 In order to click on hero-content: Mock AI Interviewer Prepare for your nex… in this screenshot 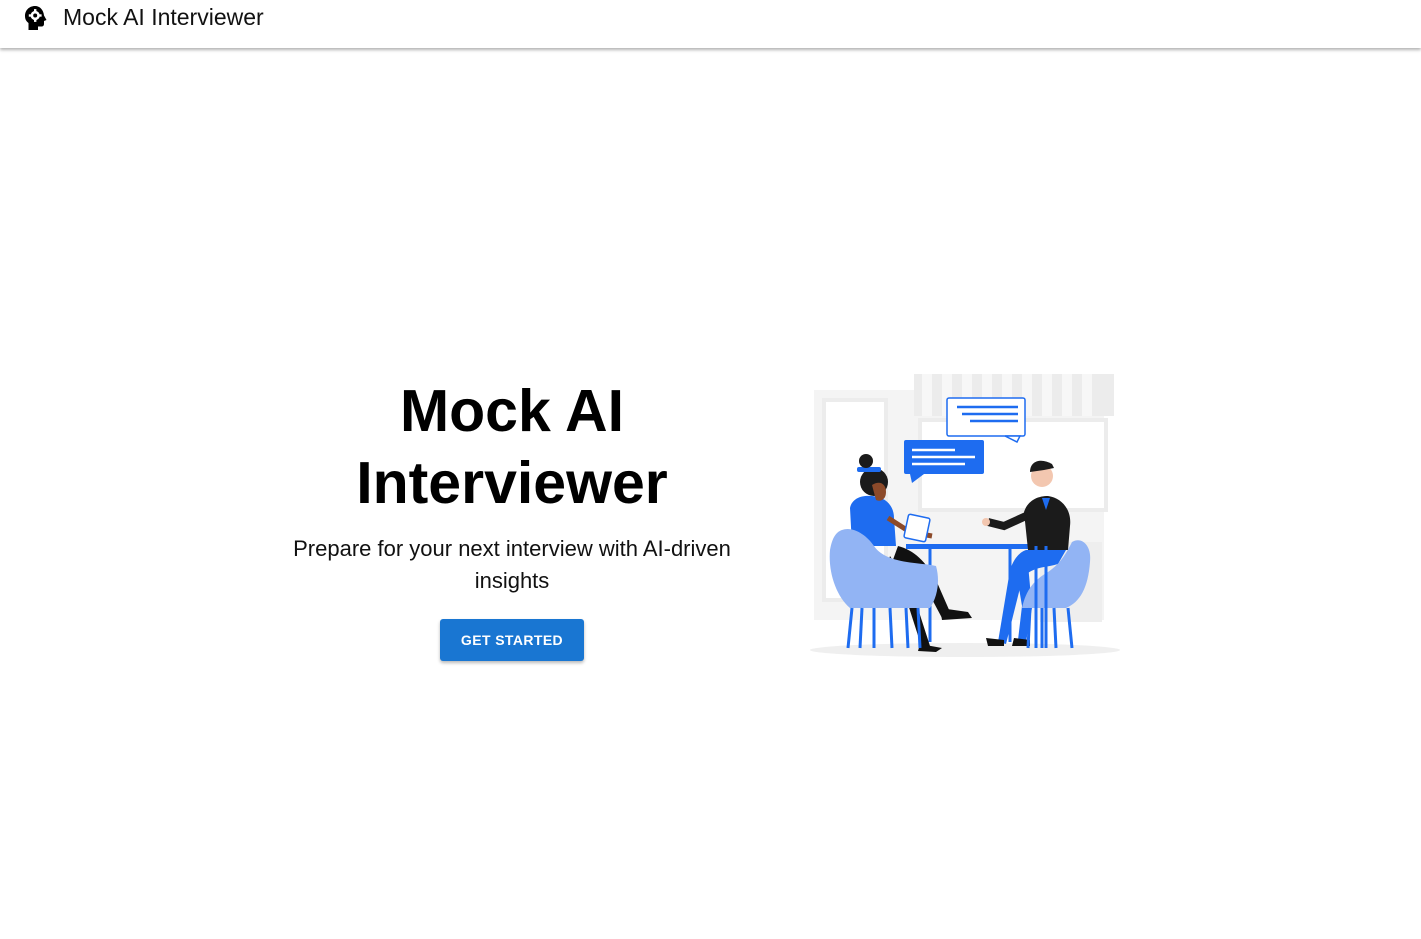, I will do `click(512, 518)`.